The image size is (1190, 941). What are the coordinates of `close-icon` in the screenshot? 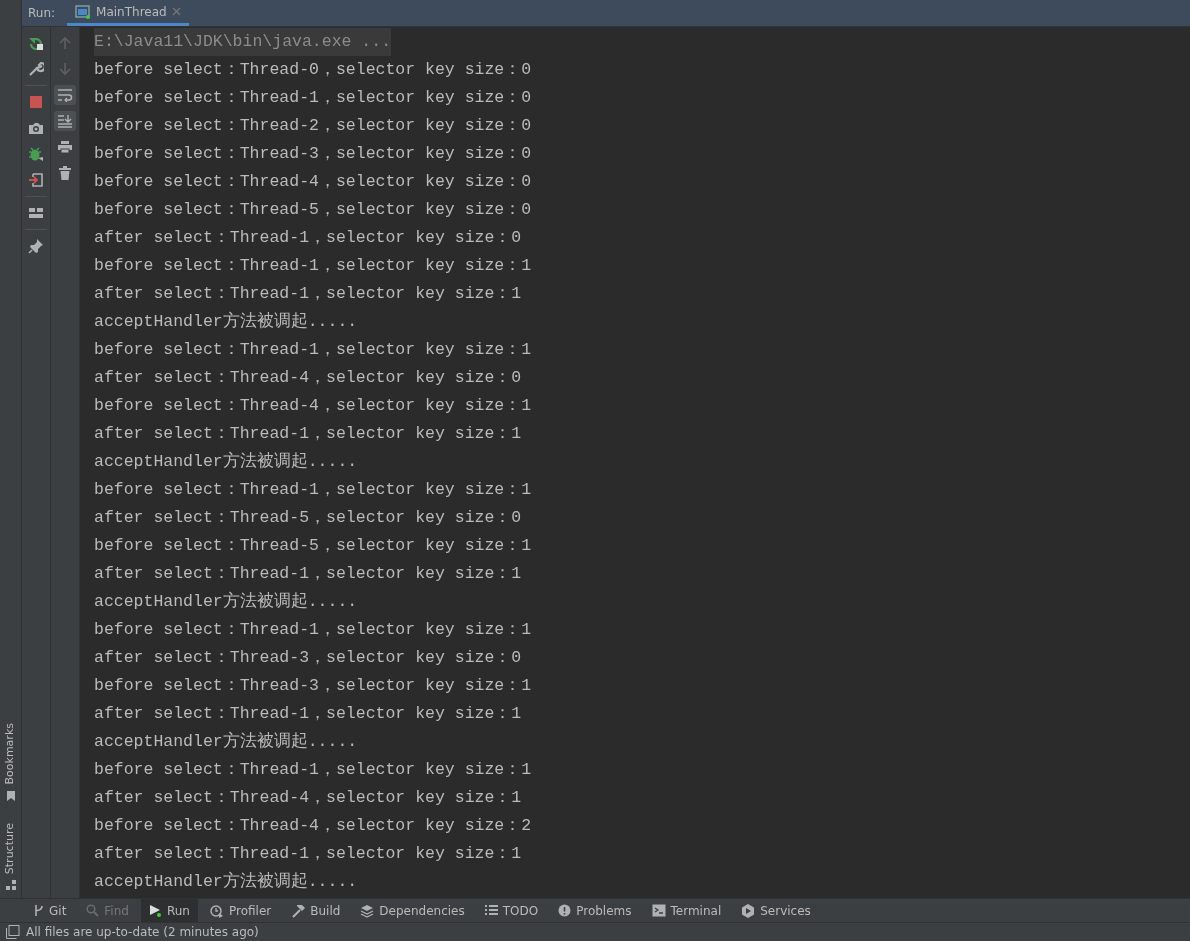 It's located at (176, 11).